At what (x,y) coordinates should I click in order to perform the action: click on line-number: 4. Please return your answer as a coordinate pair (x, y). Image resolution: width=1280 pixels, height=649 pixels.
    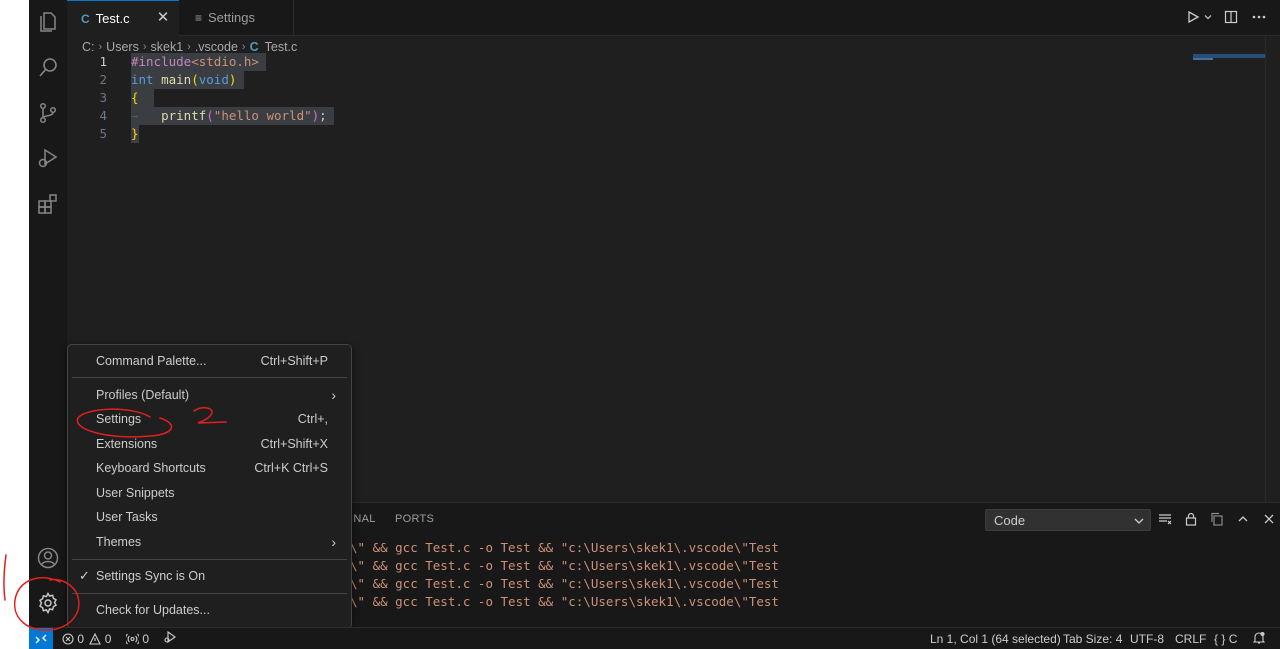
    Looking at the image, I should click on (103, 115).